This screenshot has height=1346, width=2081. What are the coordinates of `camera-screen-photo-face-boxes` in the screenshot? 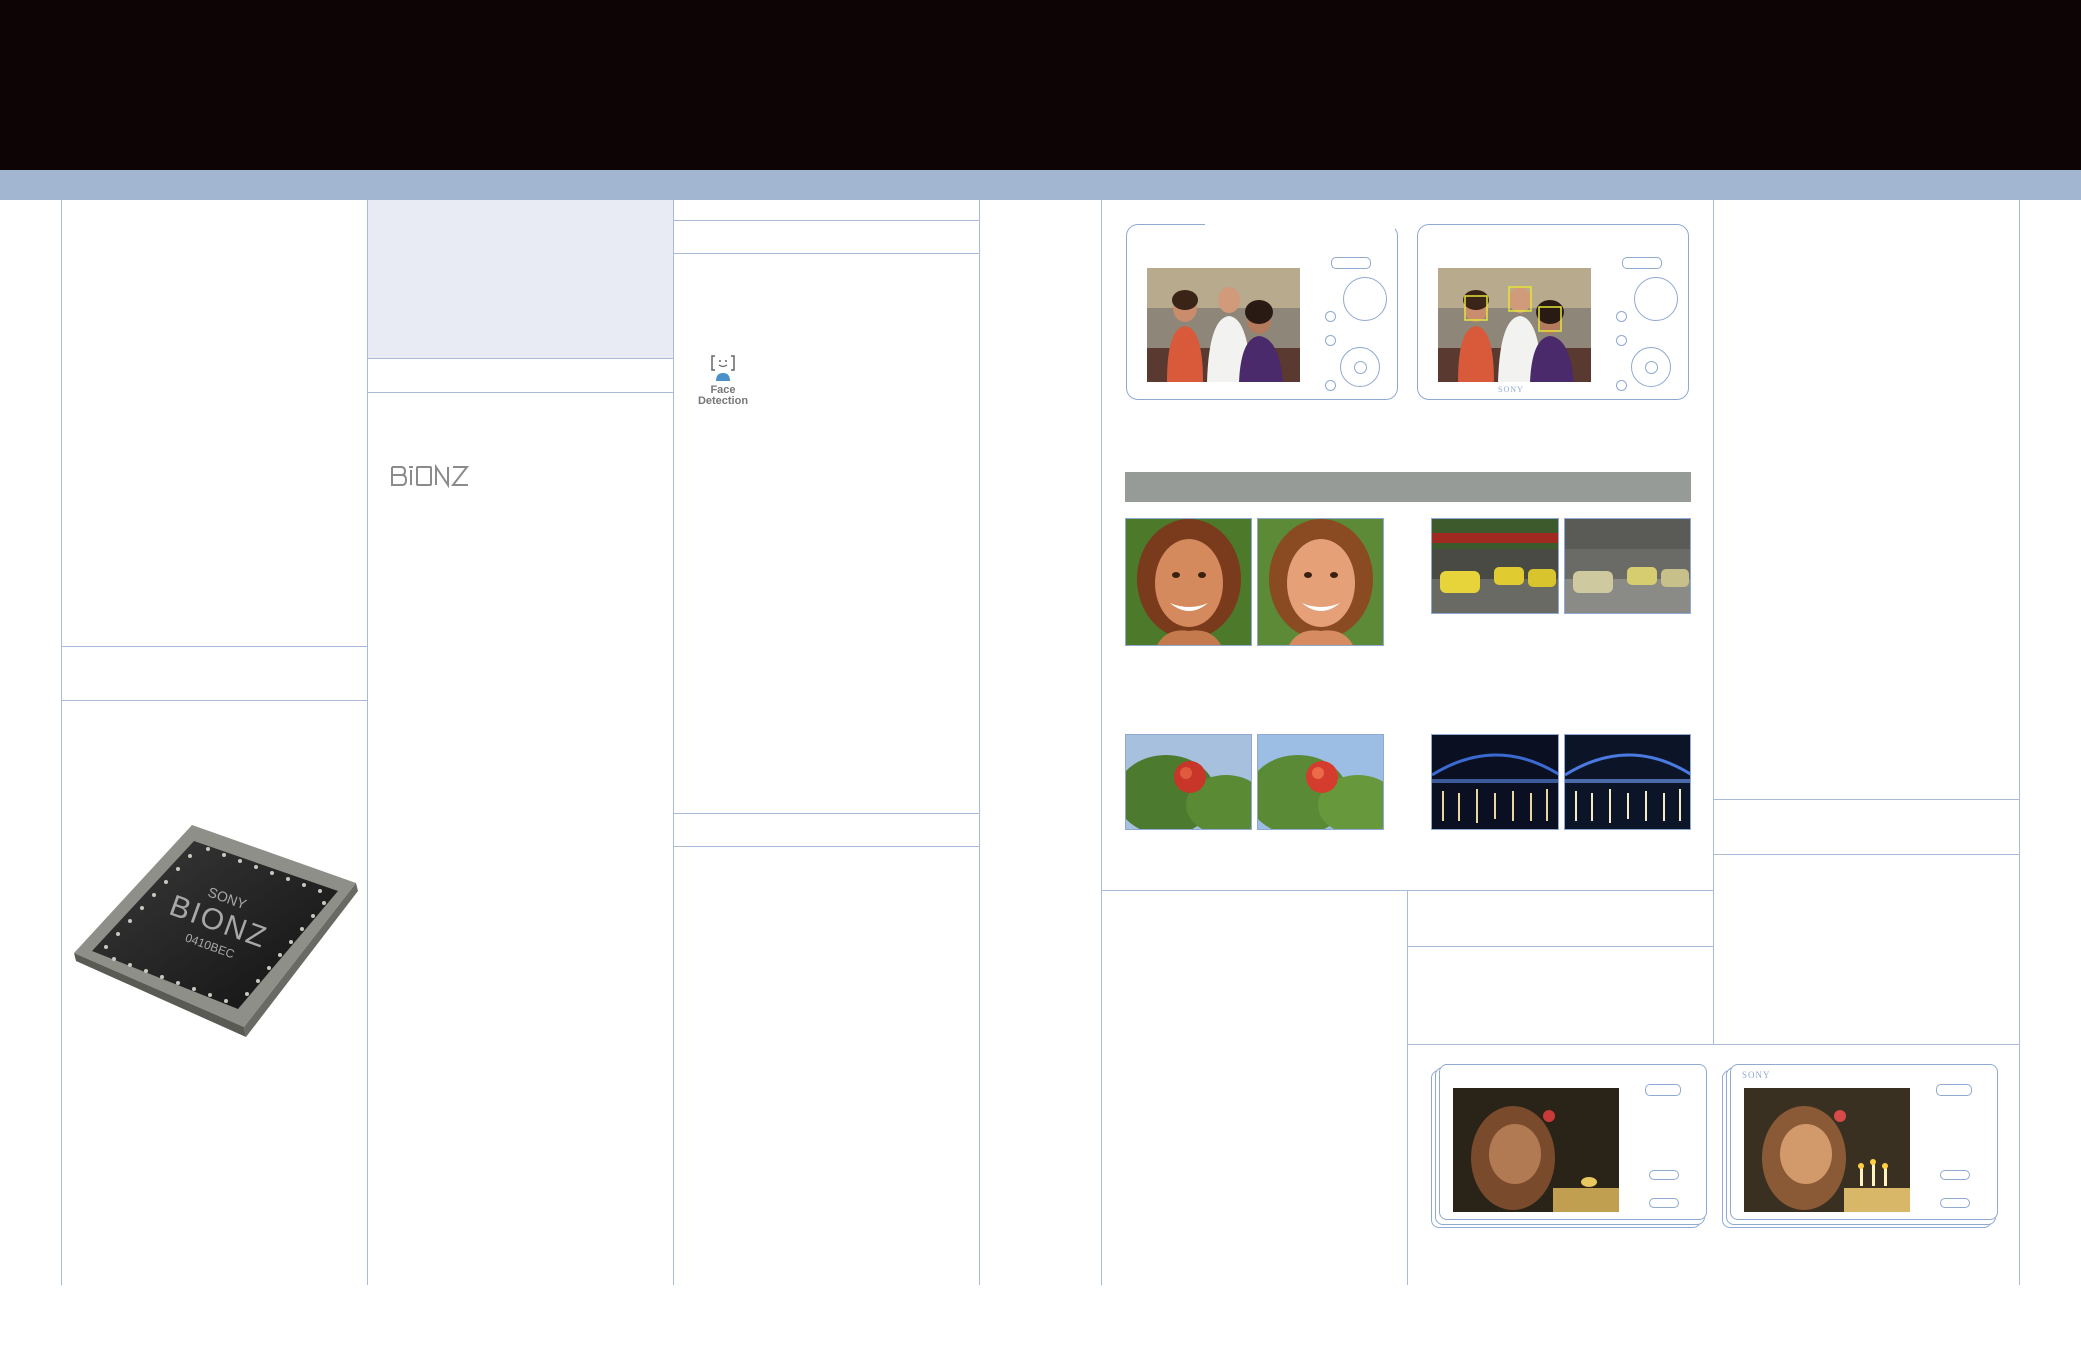 It's located at (1514, 325).